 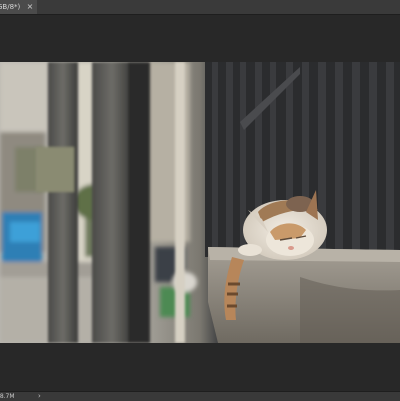 I want to click on document-tab: GB/8*) ×, so click(x=18, y=7).